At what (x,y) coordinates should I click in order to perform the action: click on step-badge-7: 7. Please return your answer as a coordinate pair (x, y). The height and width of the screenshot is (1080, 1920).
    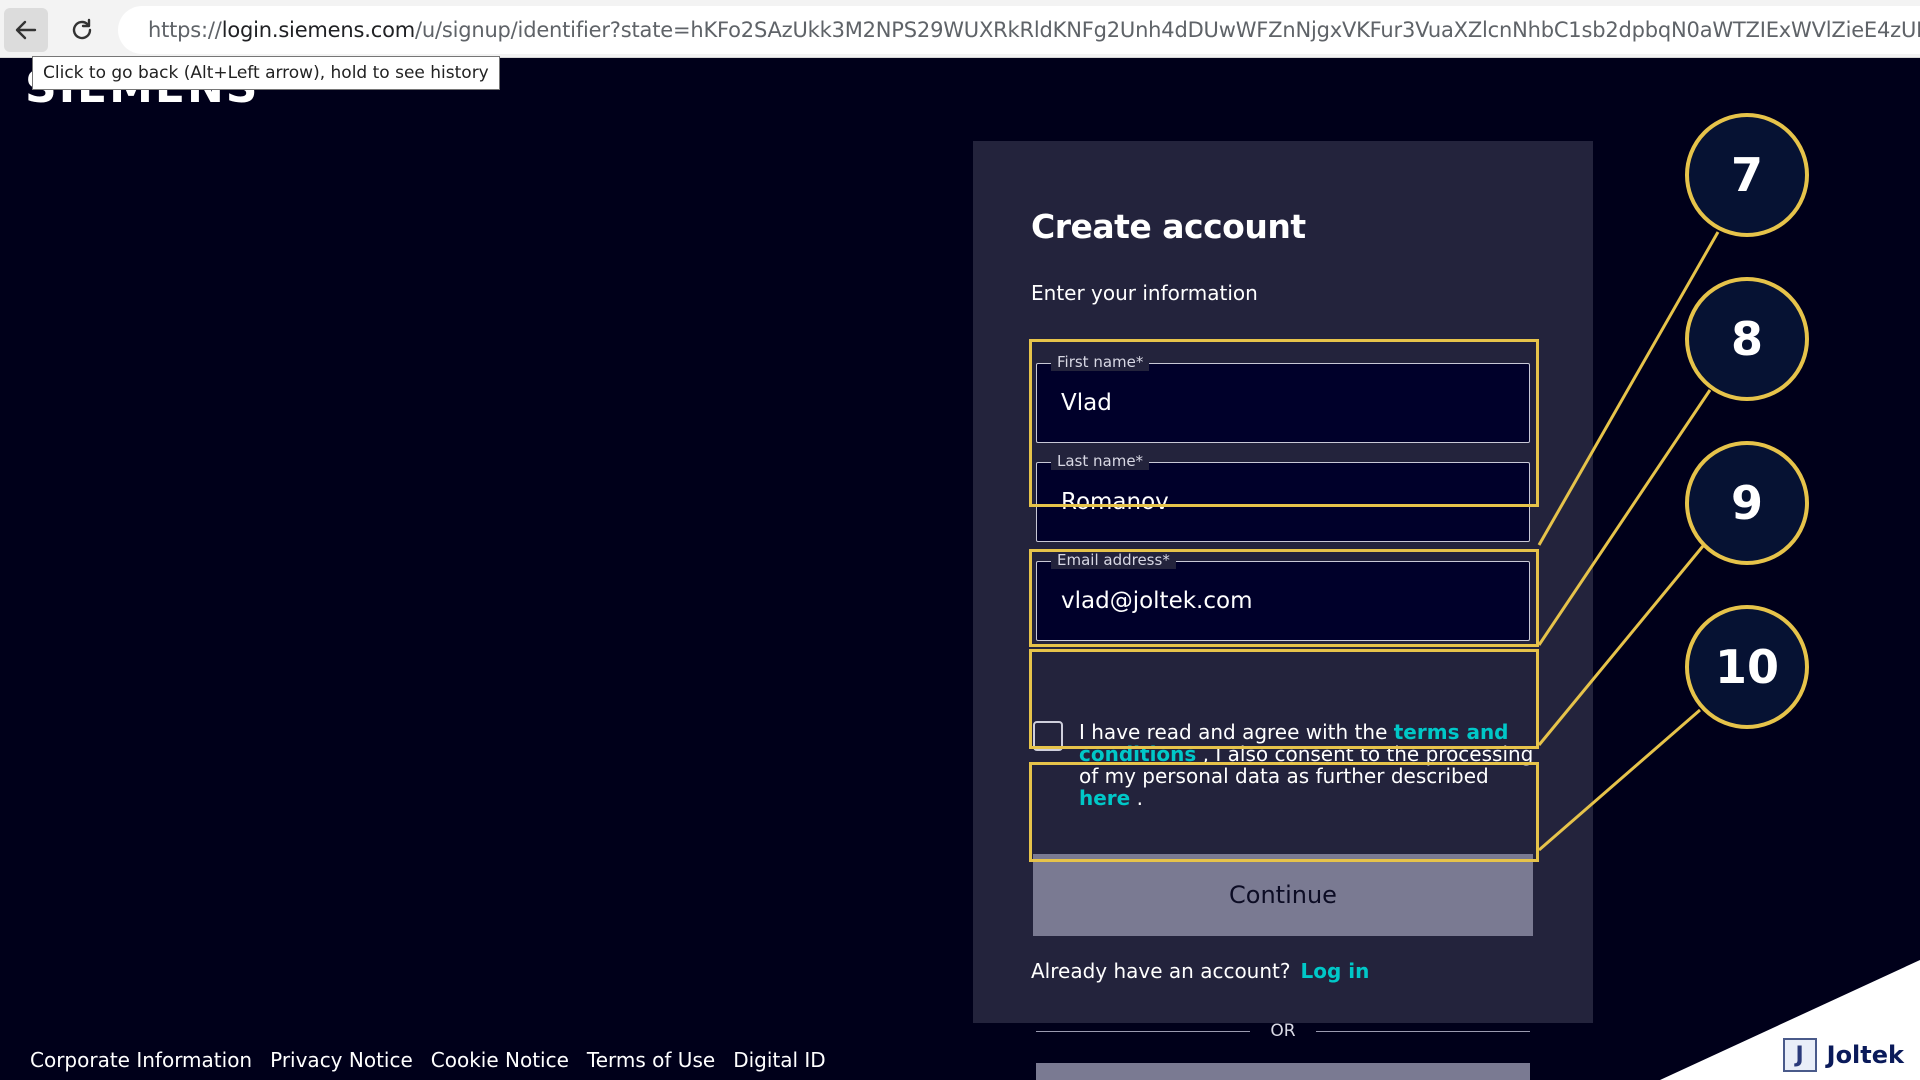
    Looking at the image, I should click on (1747, 175).